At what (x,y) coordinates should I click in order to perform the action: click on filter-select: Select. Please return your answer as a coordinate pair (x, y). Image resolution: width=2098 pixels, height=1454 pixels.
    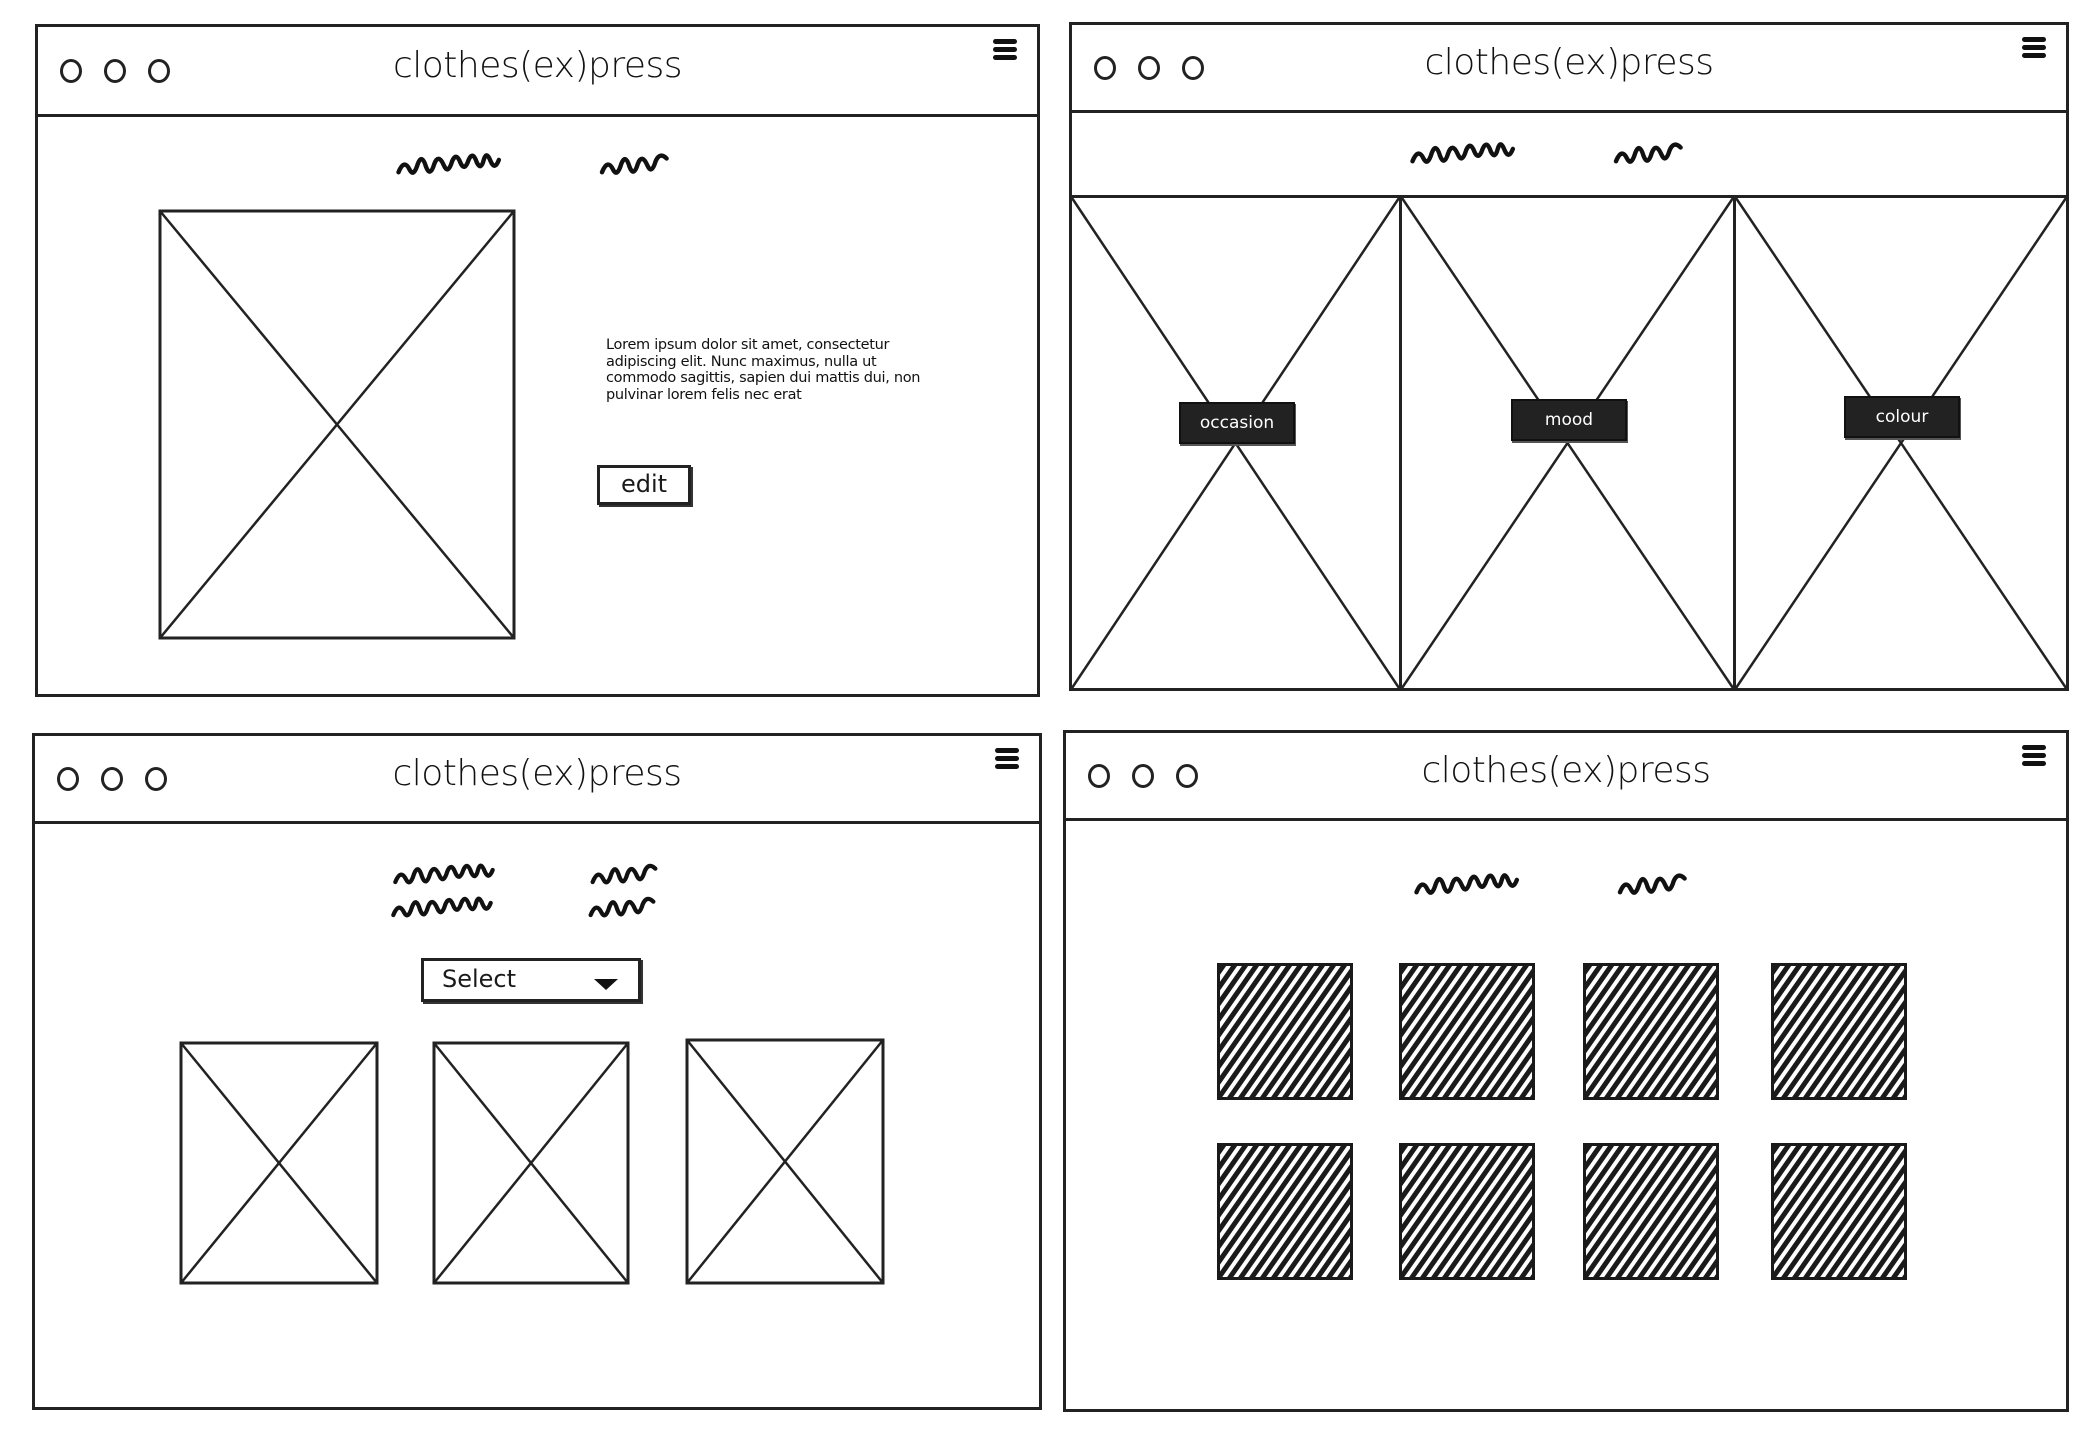
    Looking at the image, I should click on (531, 980).